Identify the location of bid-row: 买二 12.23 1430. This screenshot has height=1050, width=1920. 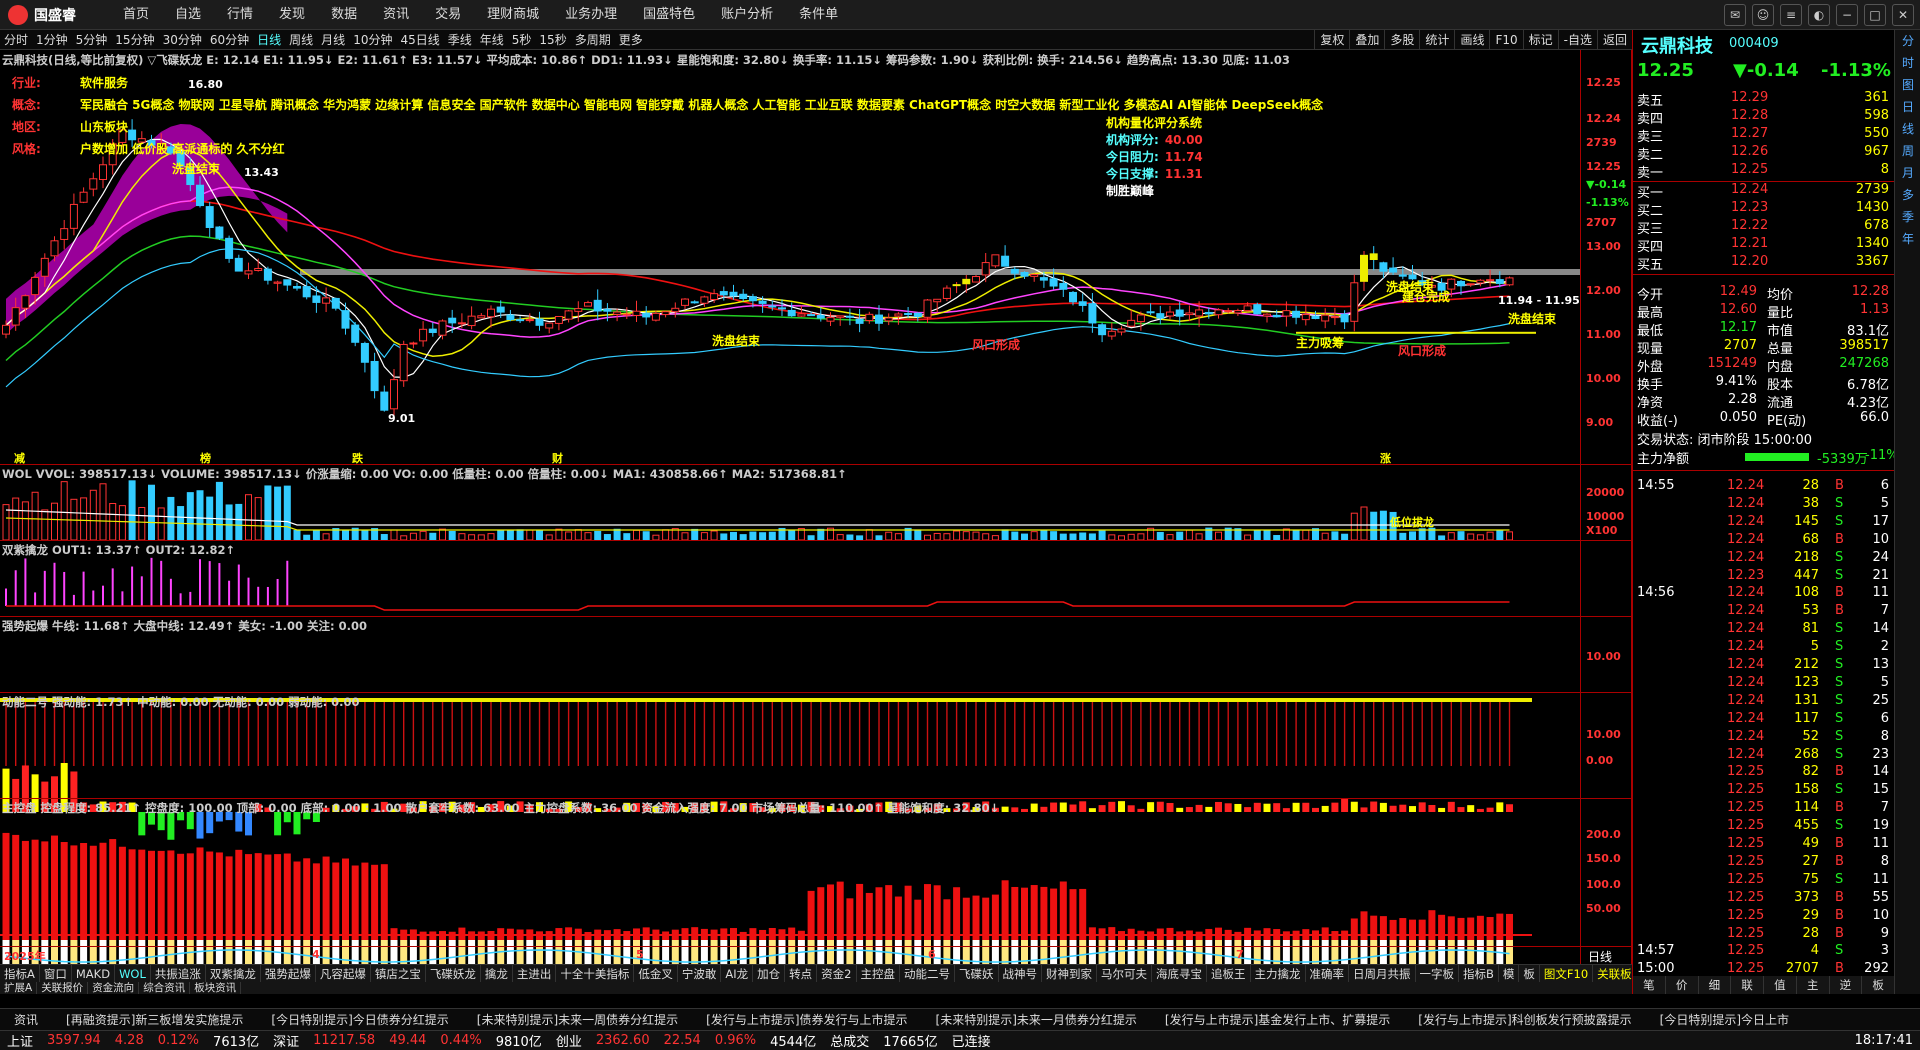
(1764, 209).